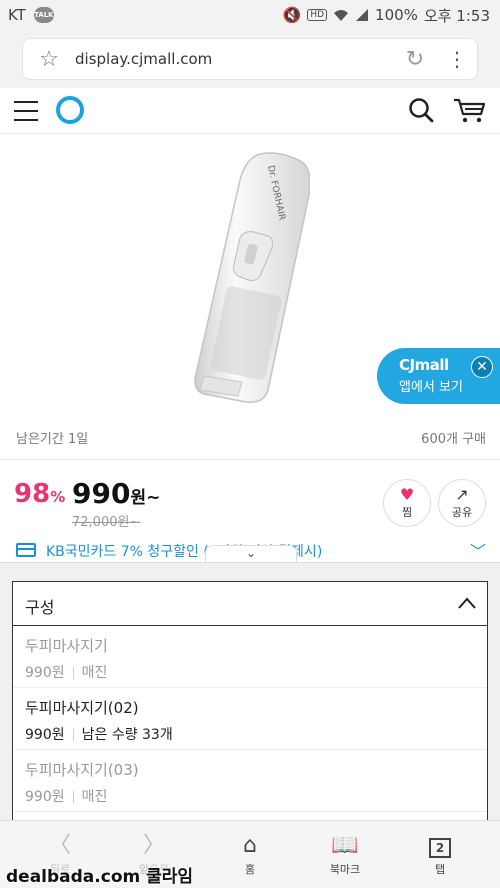 The image size is (500, 889). I want to click on option-item: 두피마사지기 990원 매진, so click(250, 657).